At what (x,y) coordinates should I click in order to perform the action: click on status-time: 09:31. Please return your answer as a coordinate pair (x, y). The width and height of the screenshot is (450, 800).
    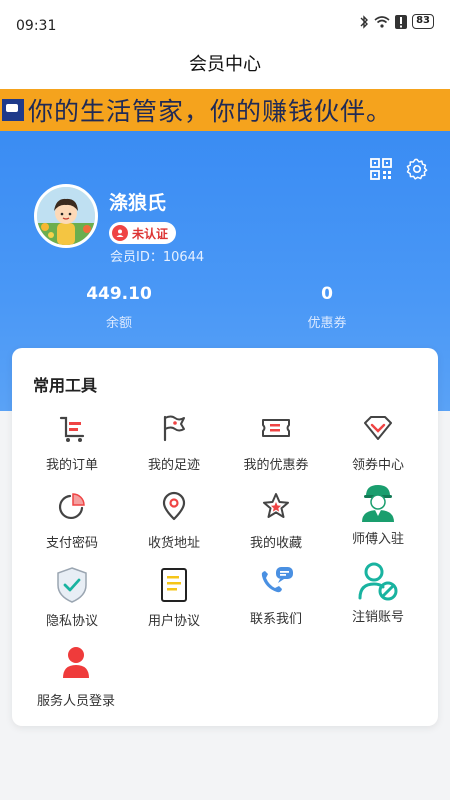
    Looking at the image, I should click on (36, 26).